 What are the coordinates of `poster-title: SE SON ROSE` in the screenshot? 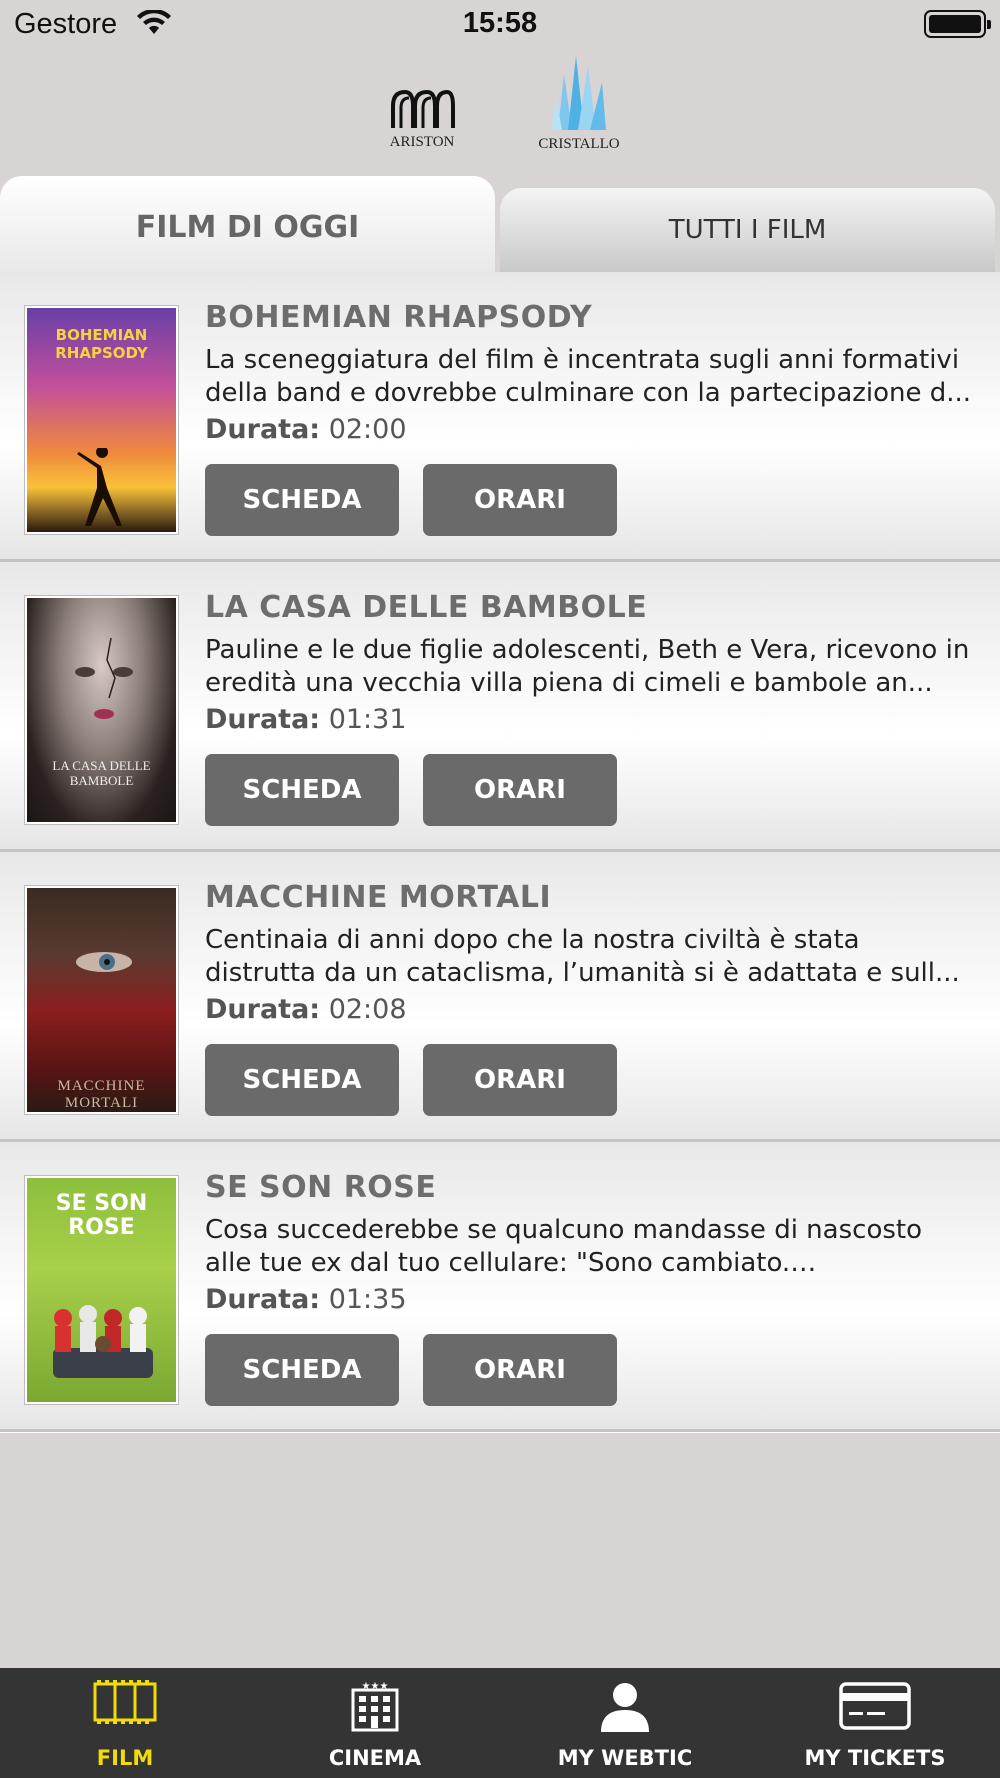 It's located at (101, 1215).